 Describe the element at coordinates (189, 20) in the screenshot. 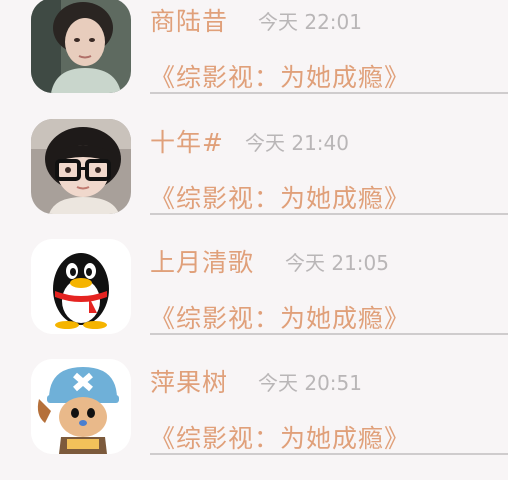

I see `user-name: 商陆昔` at that location.